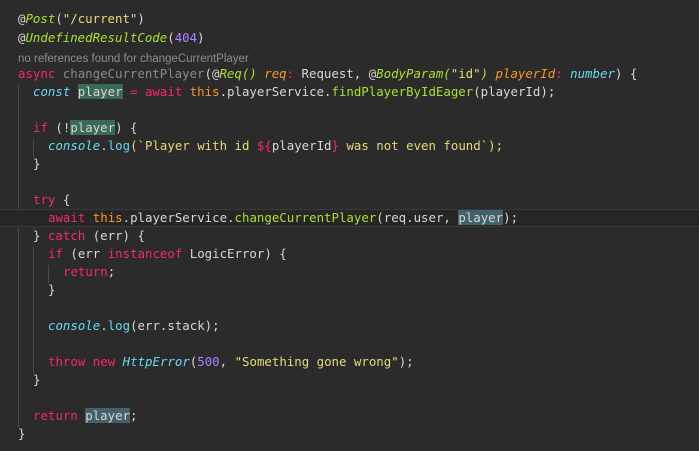 Image resolution: width=699 pixels, height=451 pixels. Describe the element at coordinates (186, 37) in the screenshot. I see `number-literal: 404` at that location.